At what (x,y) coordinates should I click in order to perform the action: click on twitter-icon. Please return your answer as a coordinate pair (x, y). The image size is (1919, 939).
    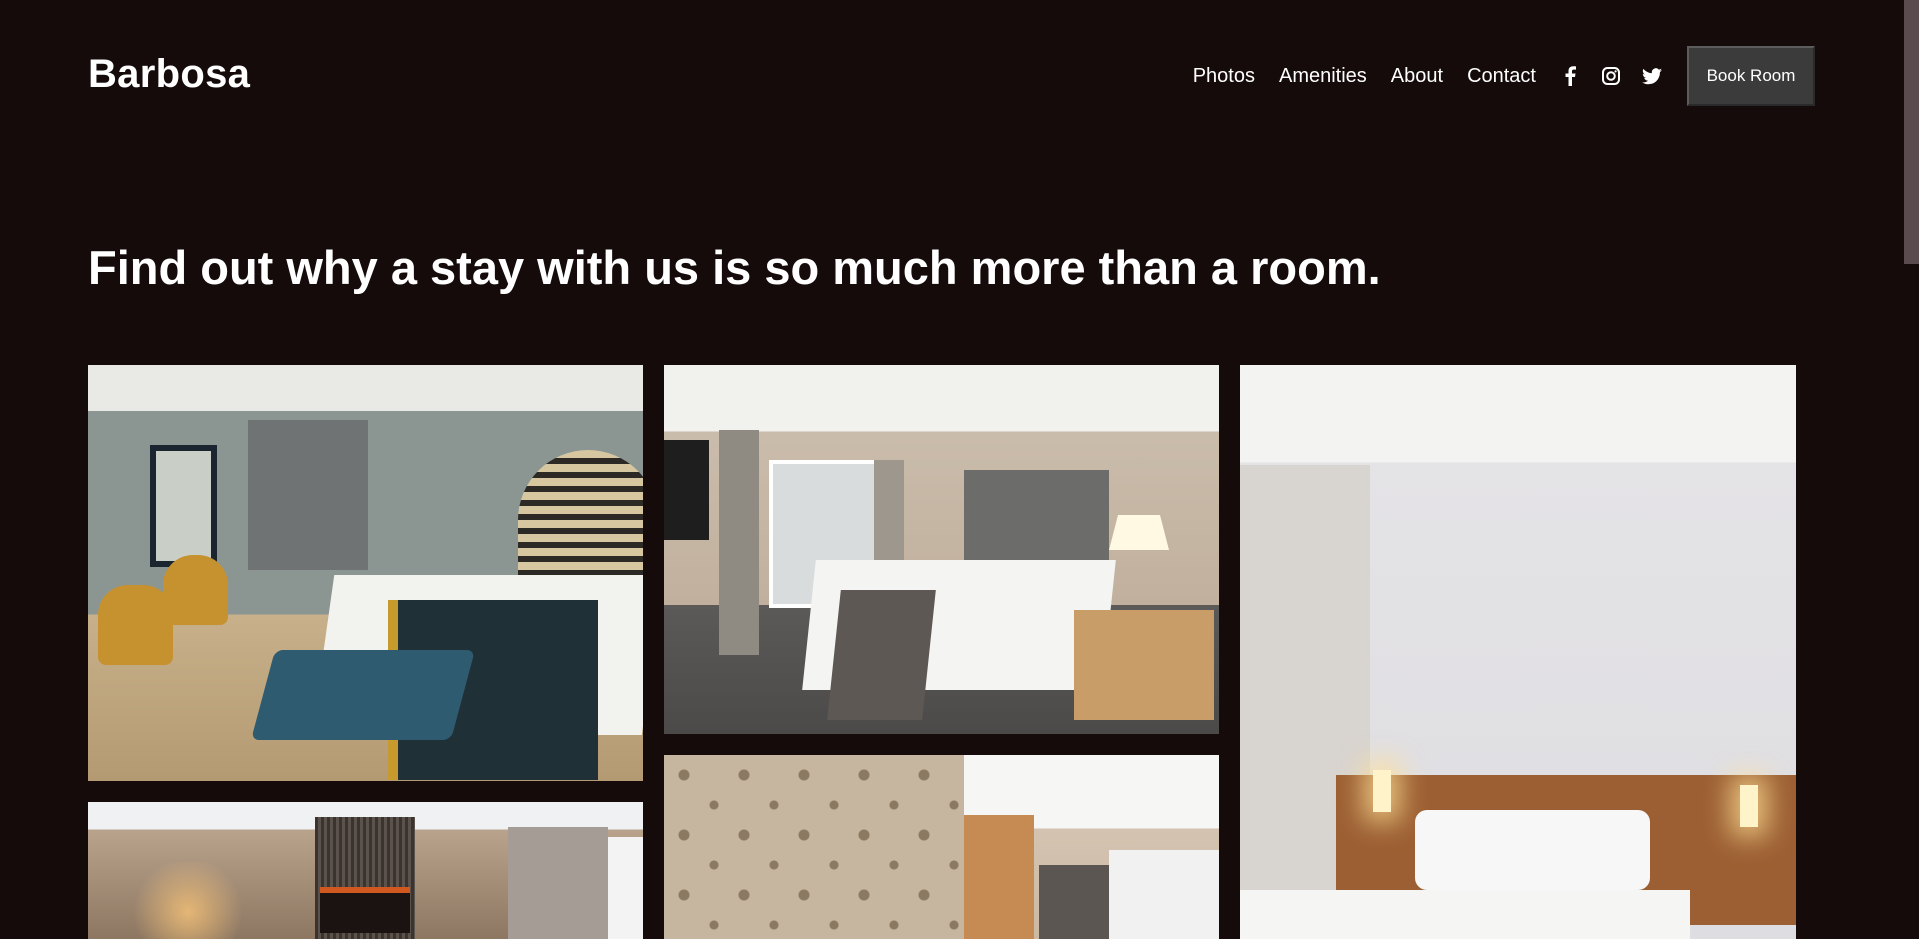
    Looking at the image, I should click on (1652, 76).